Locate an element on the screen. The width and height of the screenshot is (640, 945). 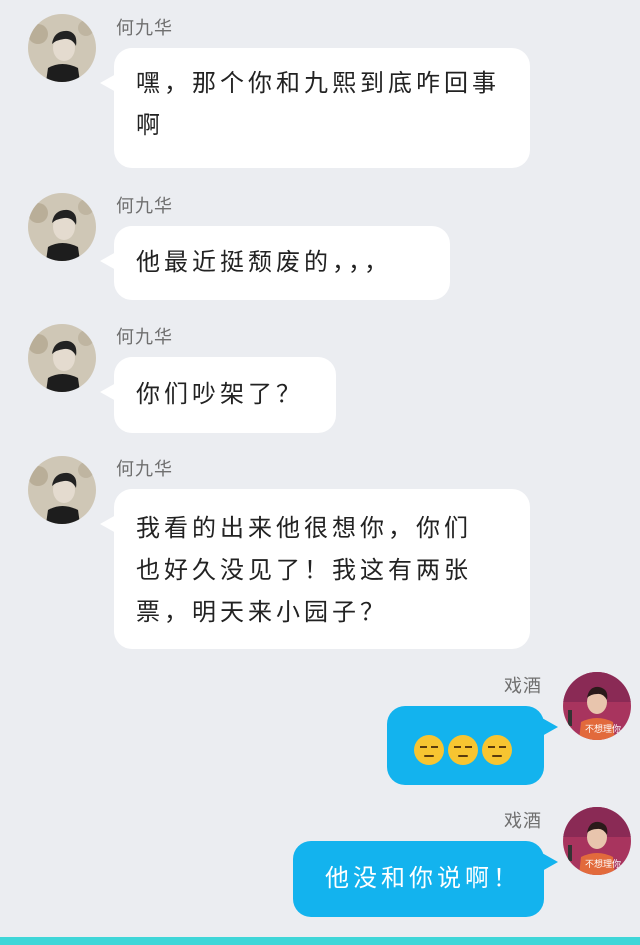
message-bubble is located at coordinates (472, 745).